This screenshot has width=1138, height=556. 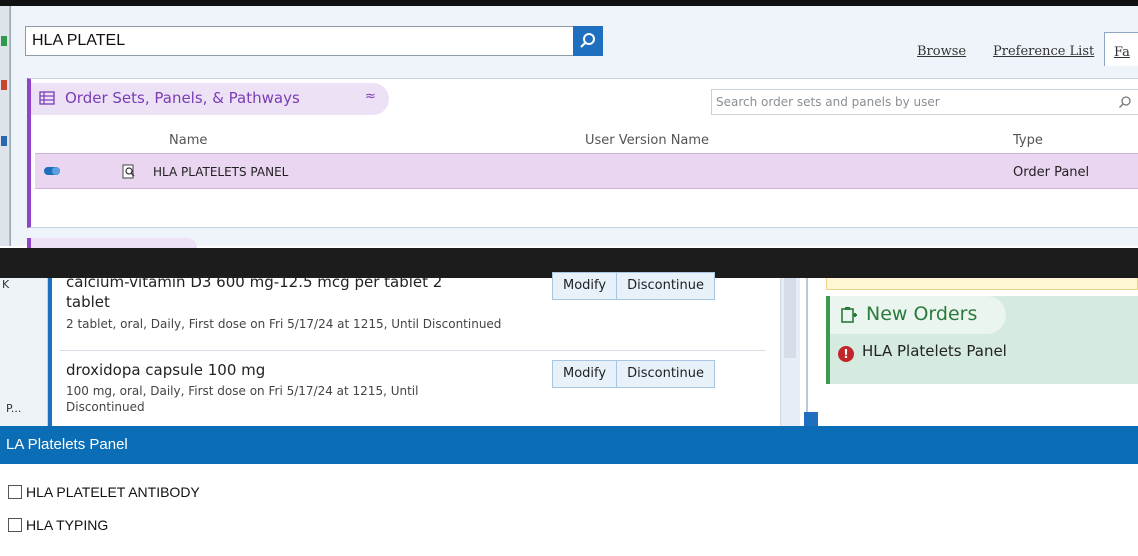 I want to click on hla-panel-header: LA Platelets Panel, so click(x=569, y=445).